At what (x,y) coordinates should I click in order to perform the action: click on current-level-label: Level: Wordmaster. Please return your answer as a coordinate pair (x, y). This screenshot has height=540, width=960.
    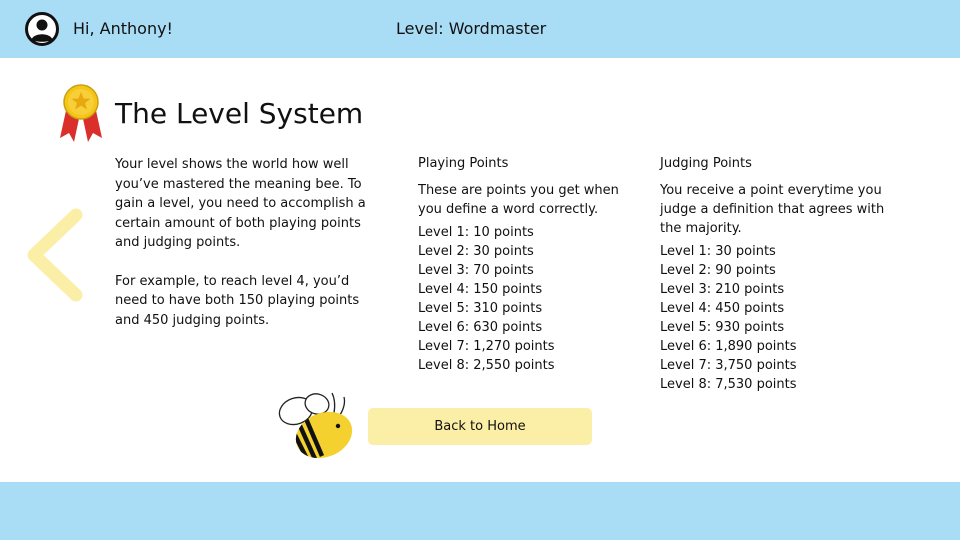
    Looking at the image, I should click on (471, 28).